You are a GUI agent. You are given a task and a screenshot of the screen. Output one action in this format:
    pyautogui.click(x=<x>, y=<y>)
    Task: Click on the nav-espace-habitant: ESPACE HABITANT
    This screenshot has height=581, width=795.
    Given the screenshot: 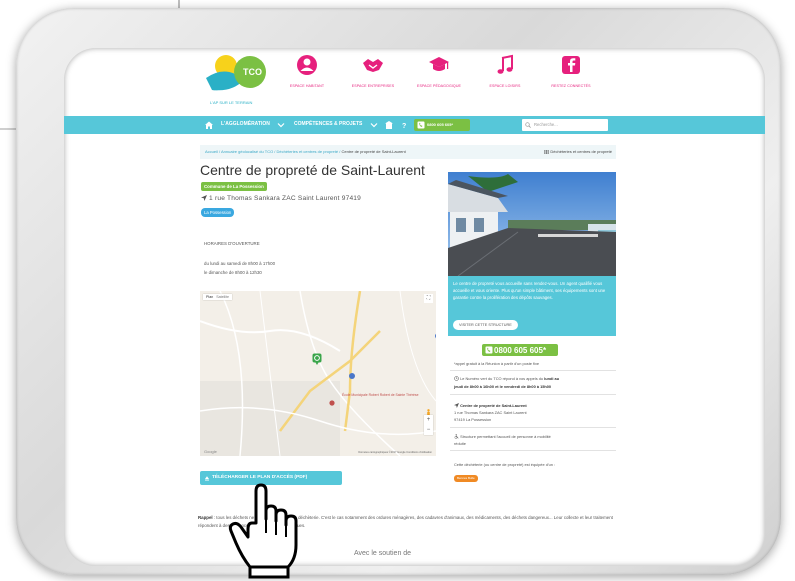 What is the action you would take?
    pyautogui.click(x=307, y=71)
    